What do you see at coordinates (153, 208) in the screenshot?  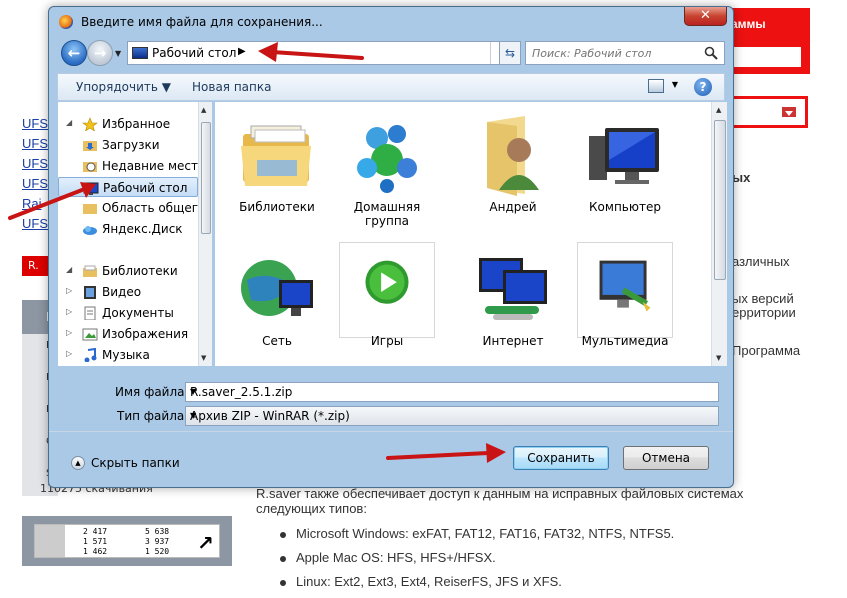 I see `tree-item-label: Область общего` at bounding box center [153, 208].